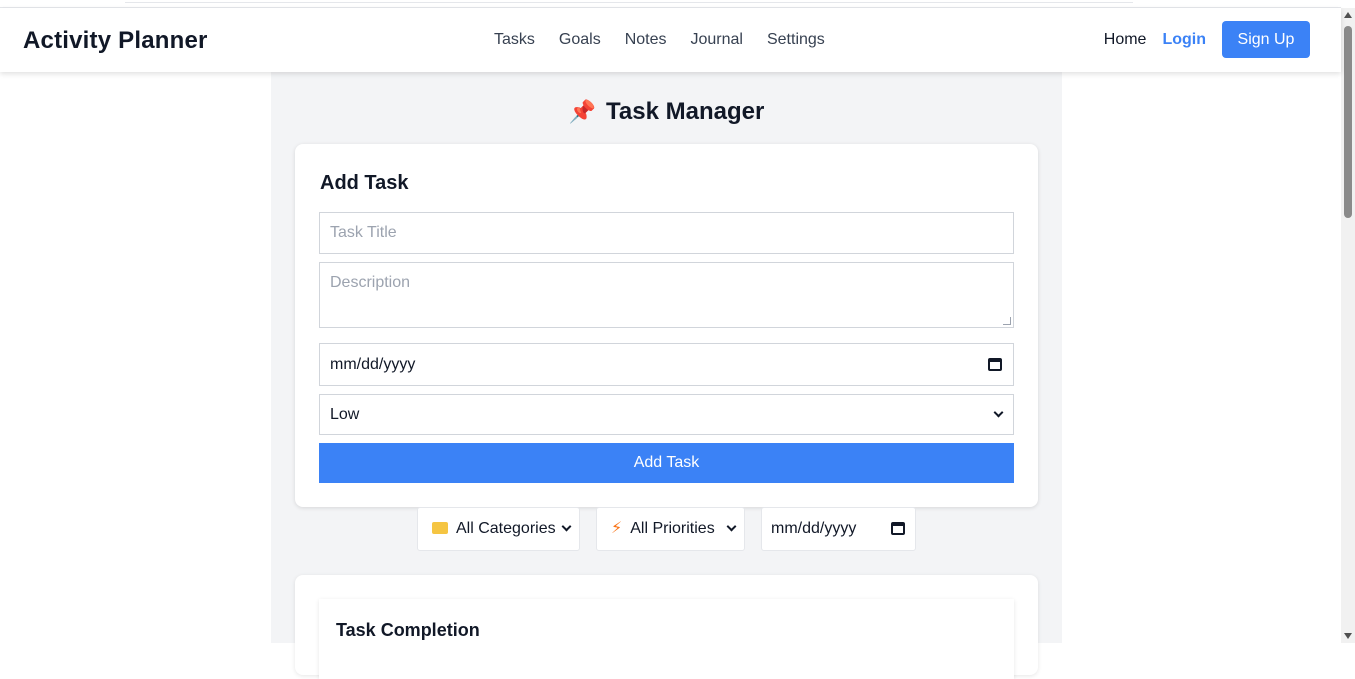 The image size is (1355, 679). What do you see at coordinates (666, 233) in the screenshot?
I see `task-title-input: Task Title` at bounding box center [666, 233].